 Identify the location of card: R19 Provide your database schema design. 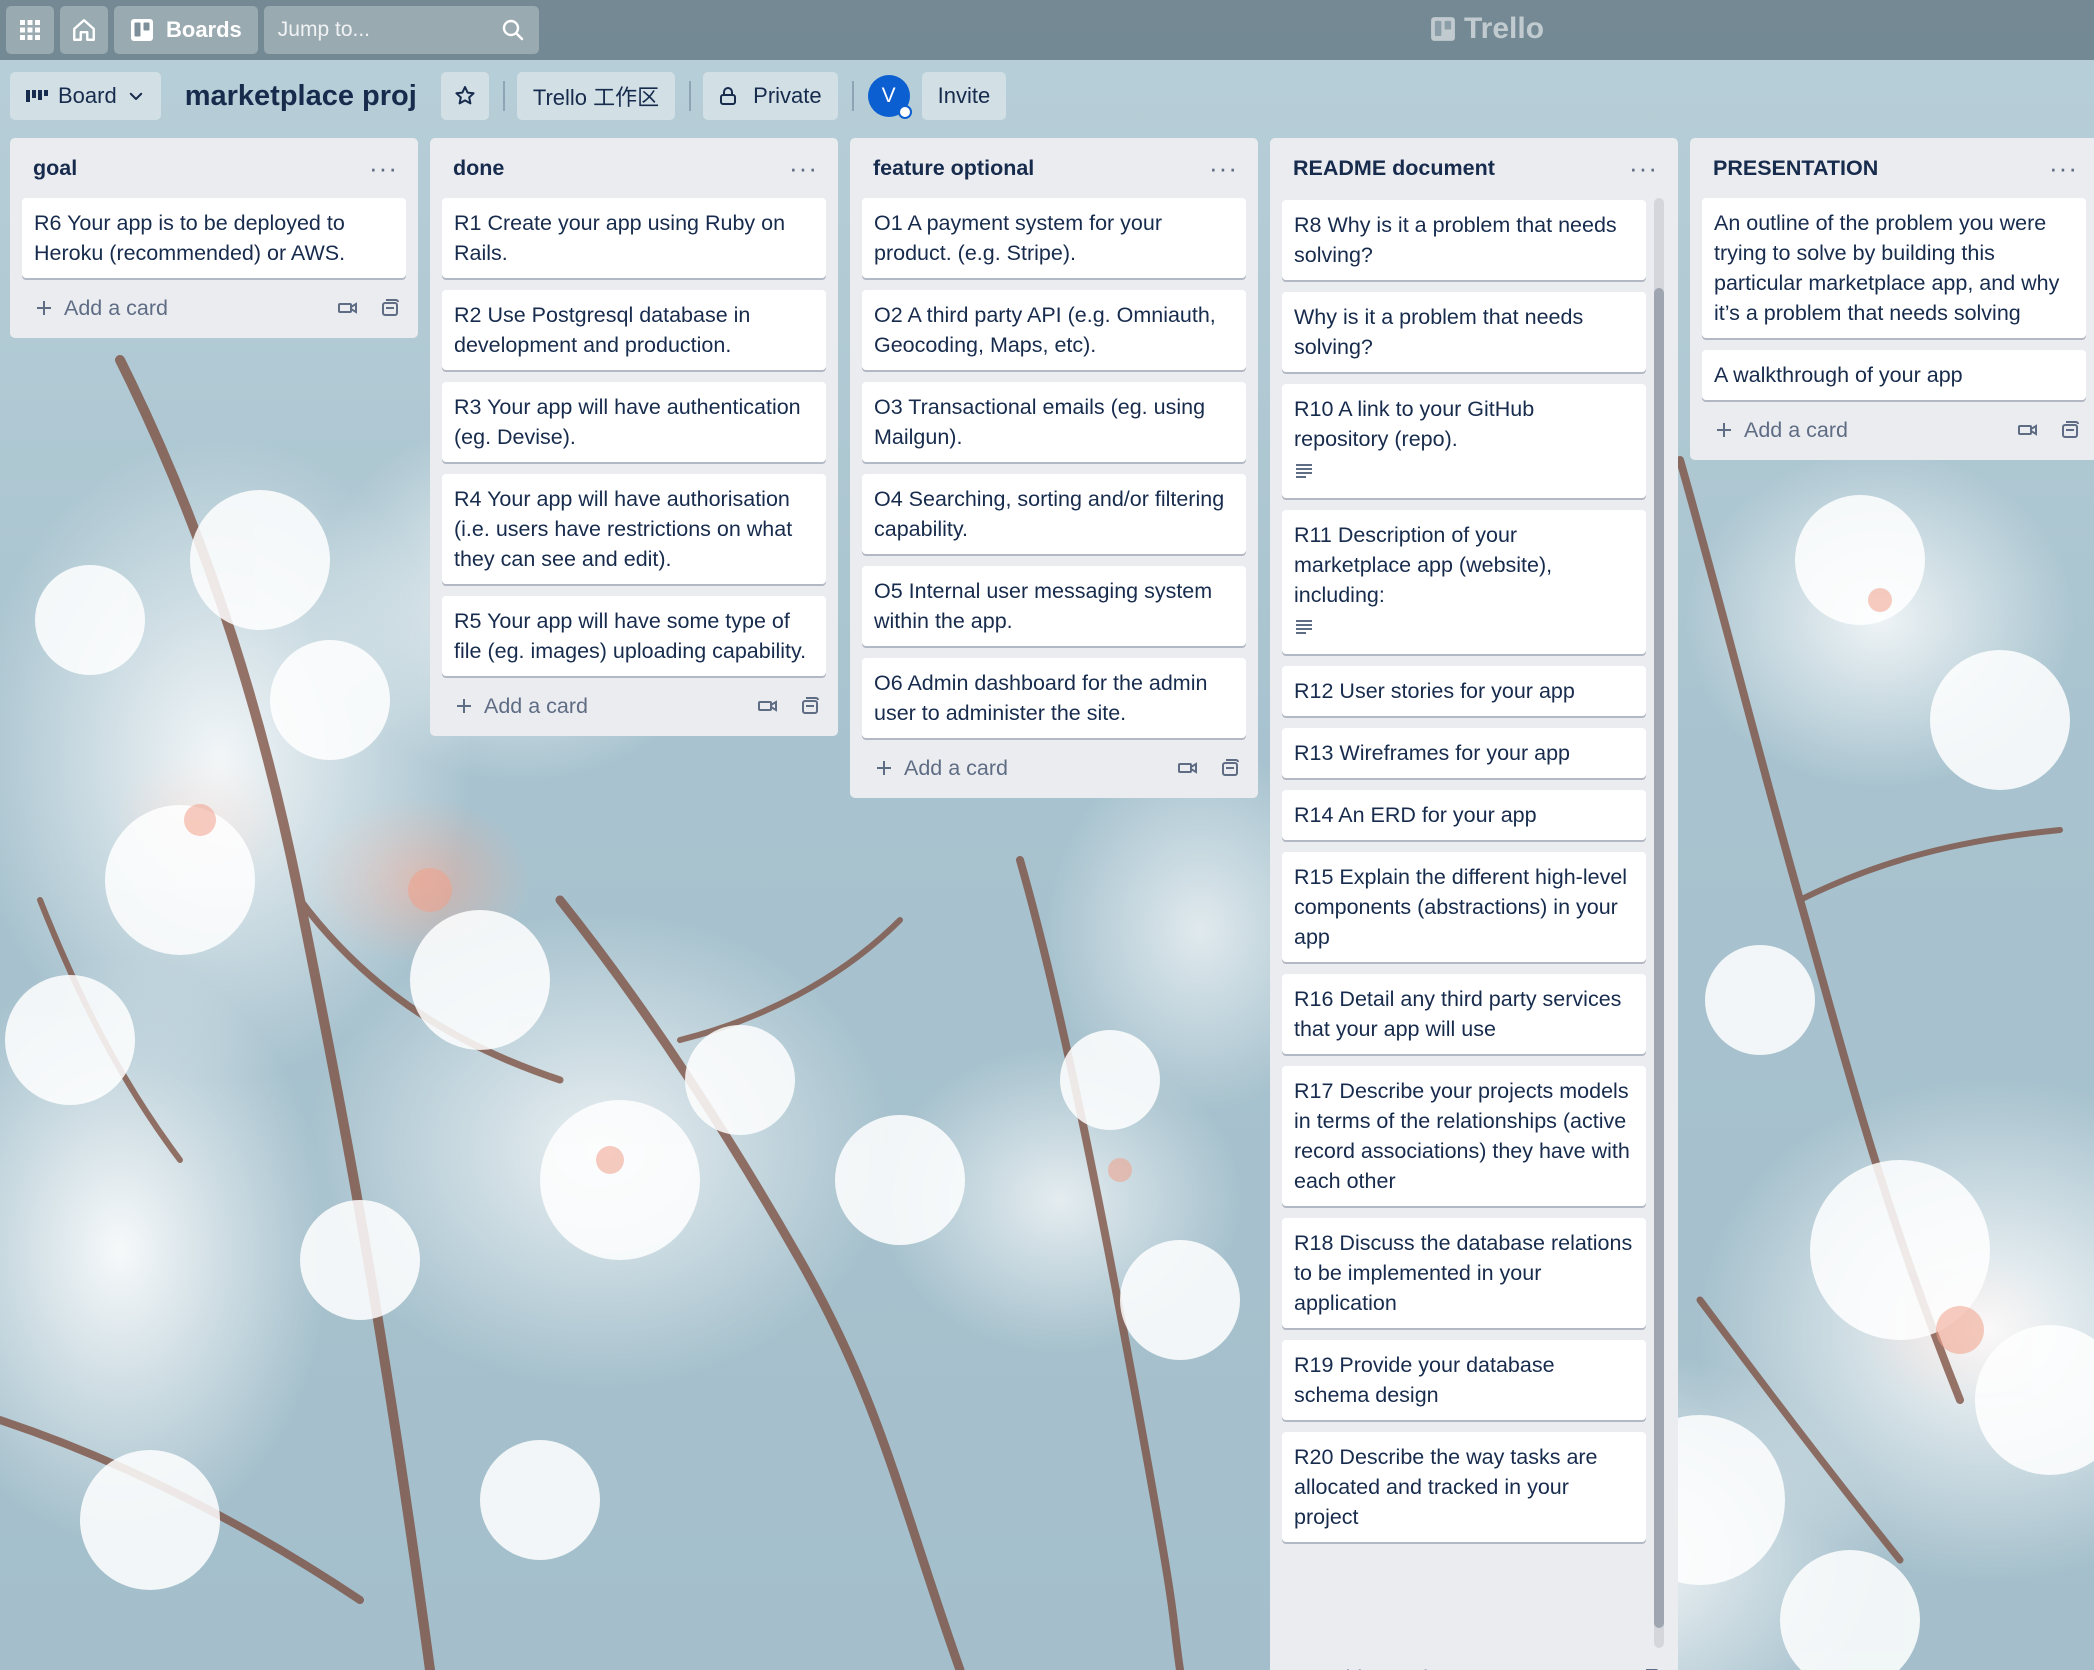
(1464, 1380).